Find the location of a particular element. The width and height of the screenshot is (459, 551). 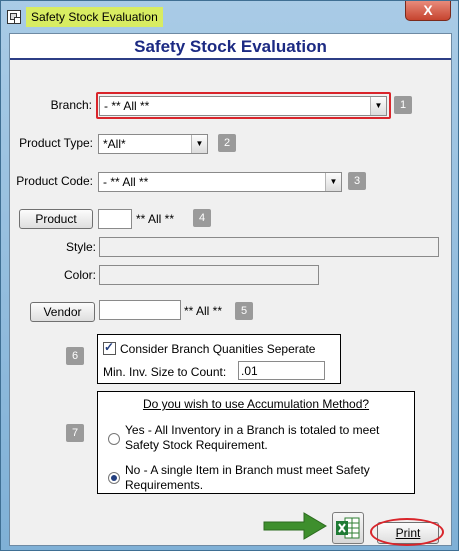

vendor-all-text: ** All ** is located at coordinates (203, 311).